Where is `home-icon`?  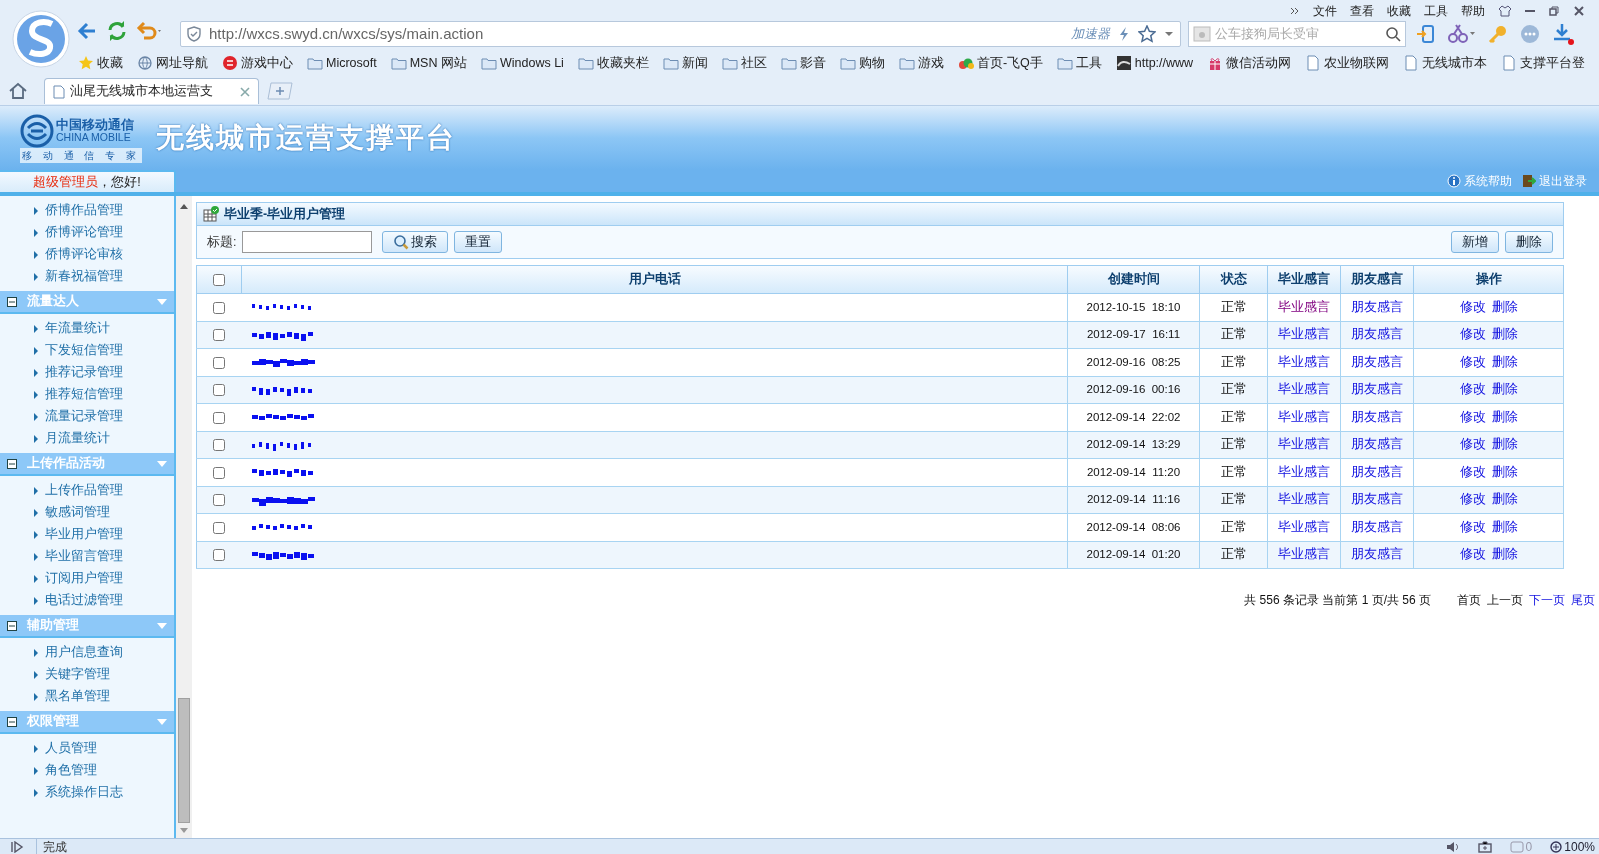 home-icon is located at coordinates (18, 91).